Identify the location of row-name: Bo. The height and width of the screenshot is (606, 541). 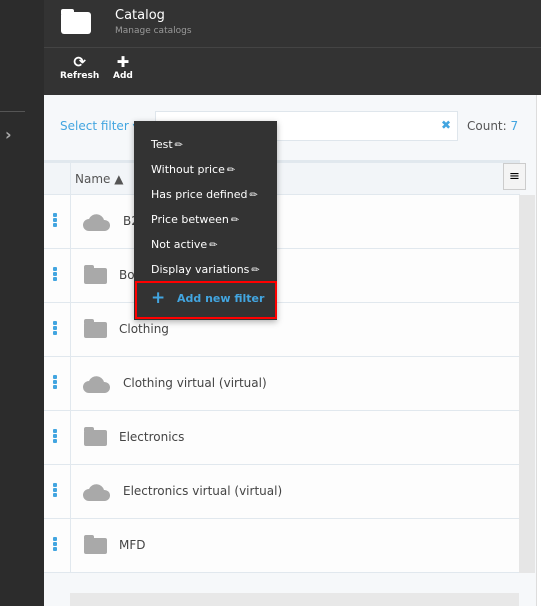
(127, 275).